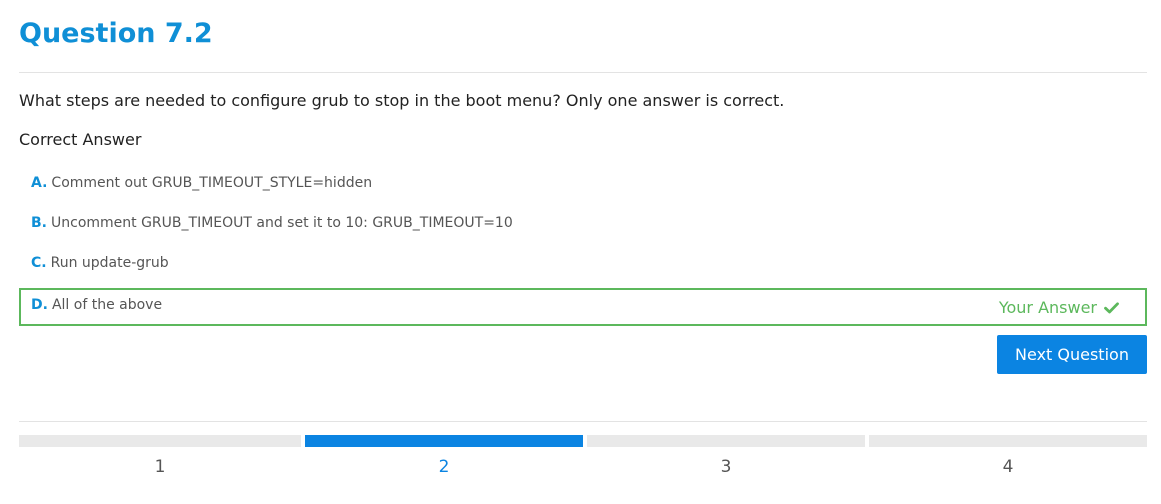  What do you see at coordinates (583, 72) in the screenshot?
I see `title-divider` at bounding box center [583, 72].